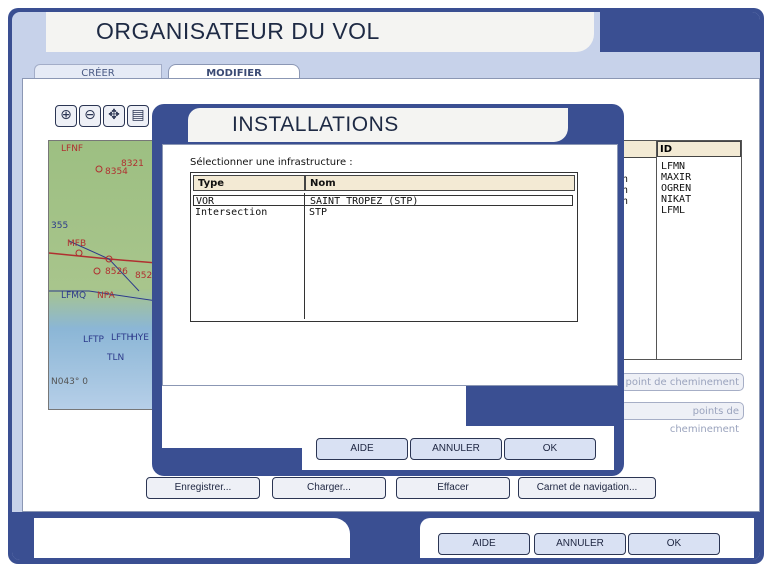 This screenshot has height=568, width=772. What do you see at coordinates (364, 201) in the screenshot?
I see `cell-name: SAINT TROPEZ (STP)` at bounding box center [364, 201].